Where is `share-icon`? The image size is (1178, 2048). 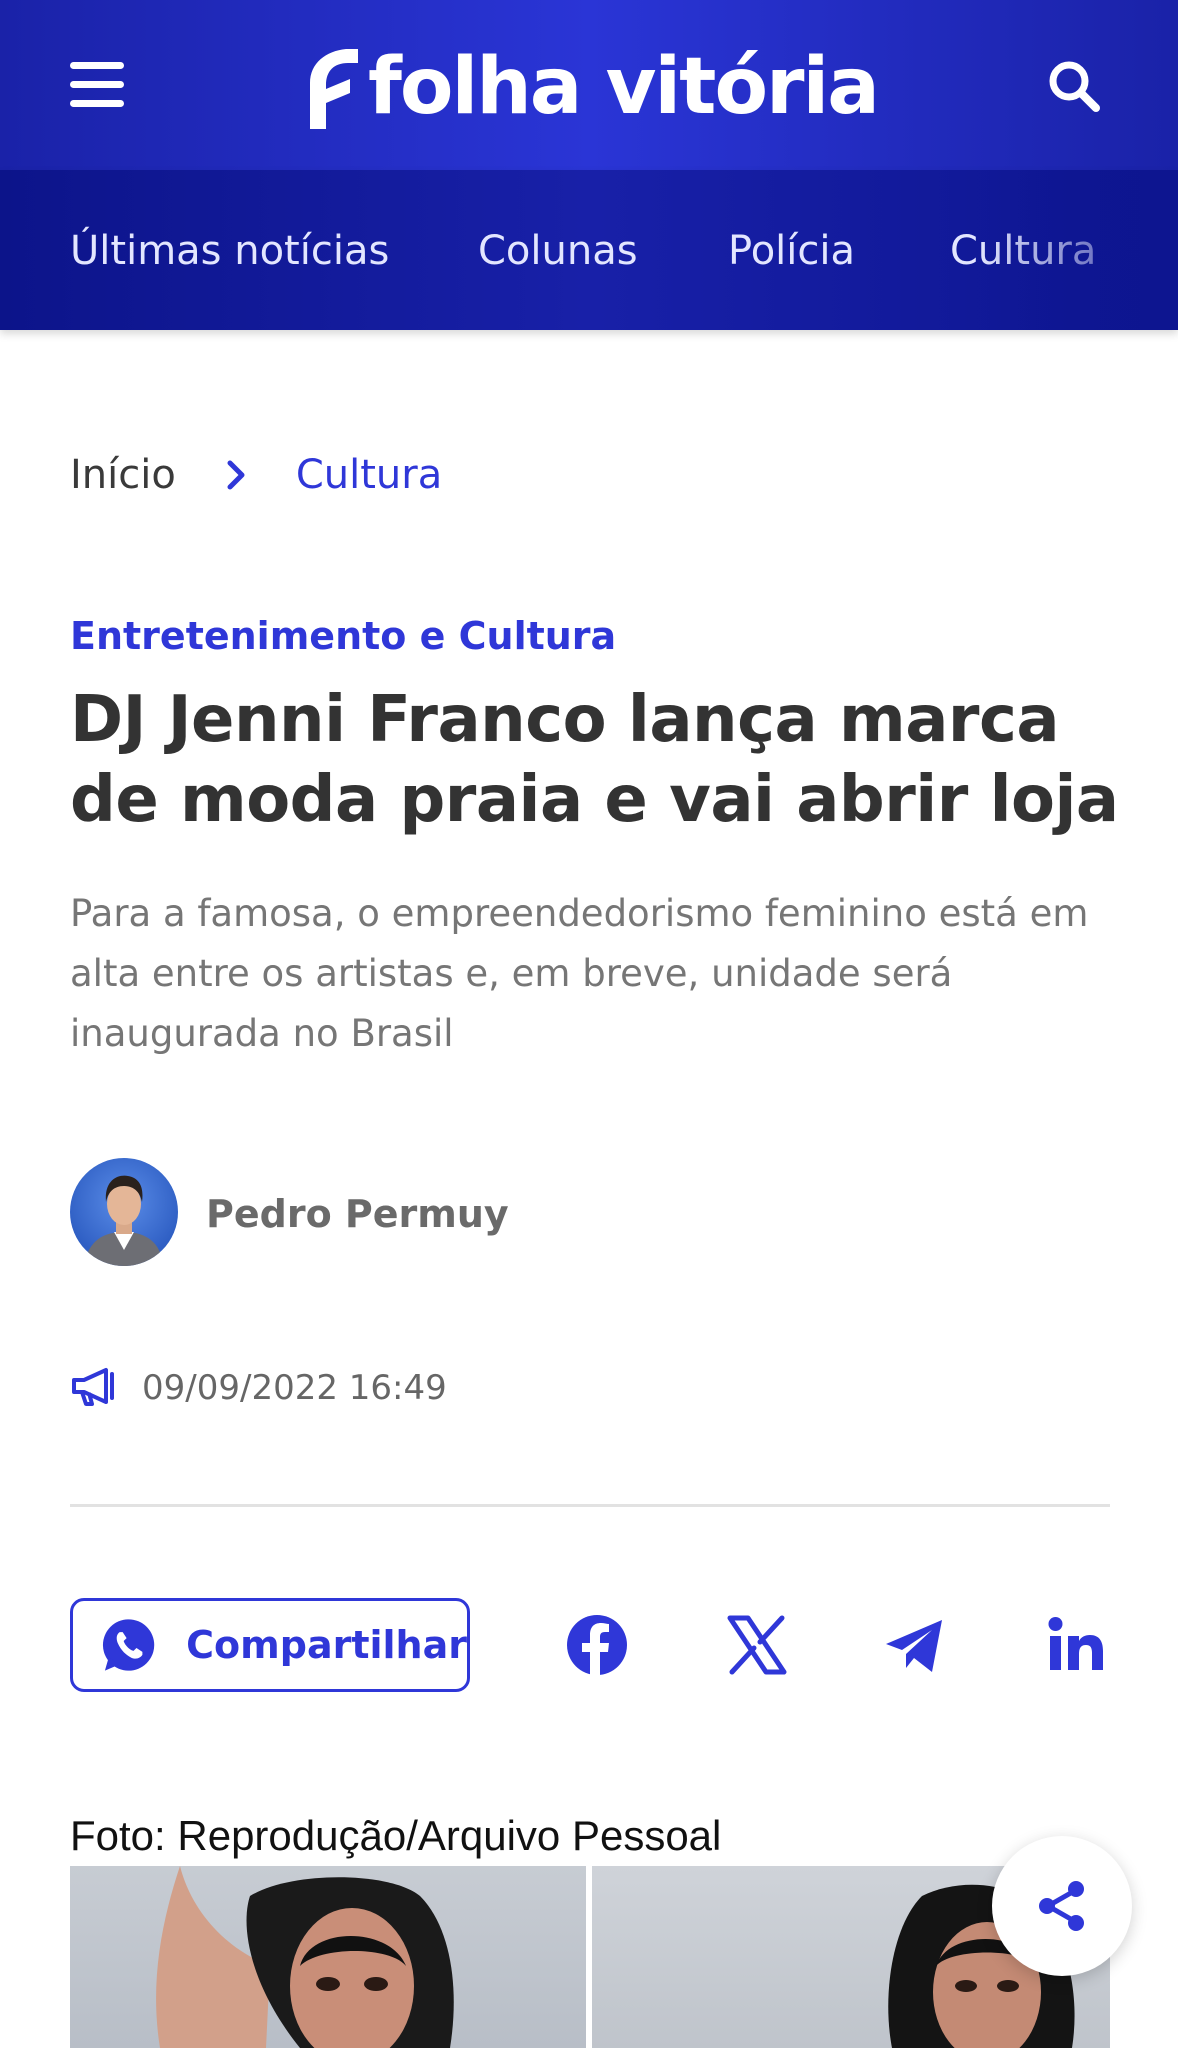 share-icon is located at coordinates (1061, 1906).